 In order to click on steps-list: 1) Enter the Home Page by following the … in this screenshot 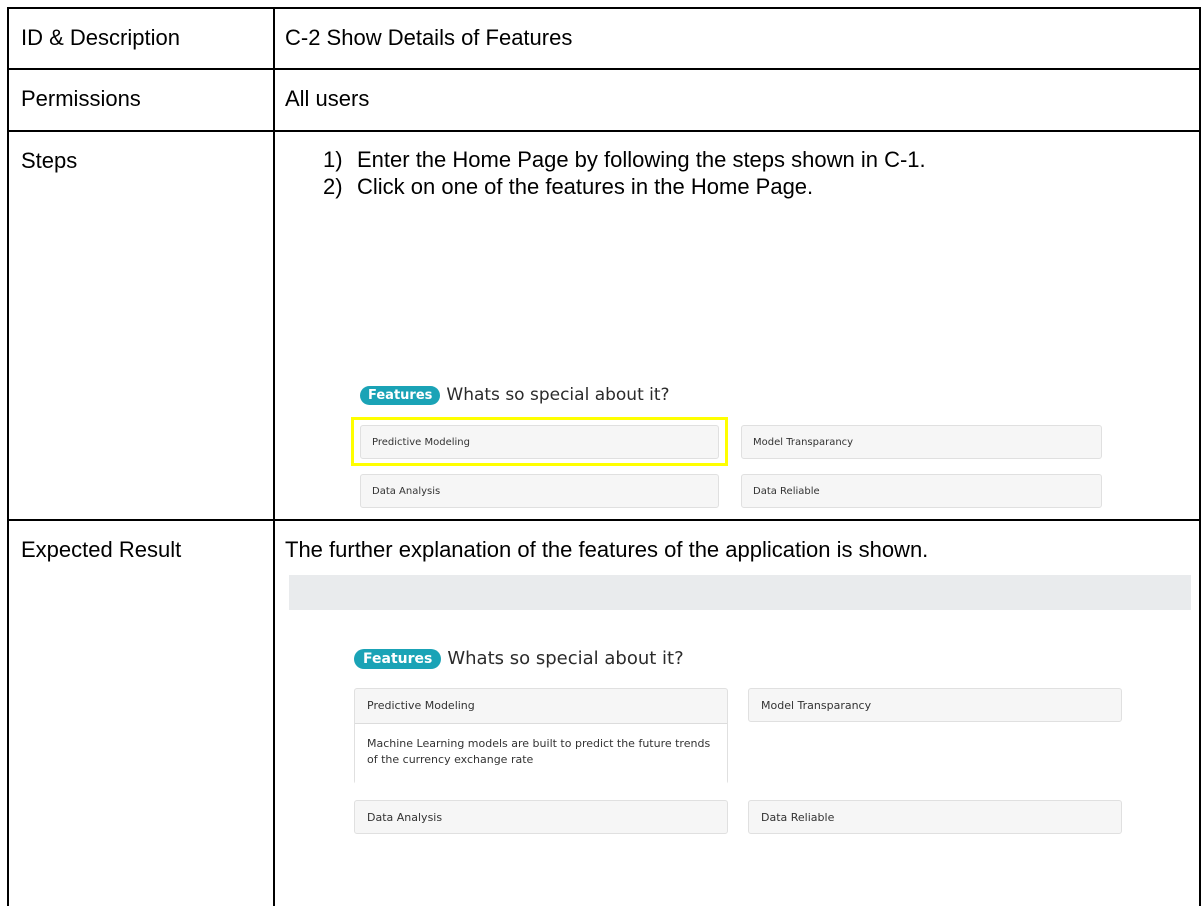, I will do `click(624, 173)`.